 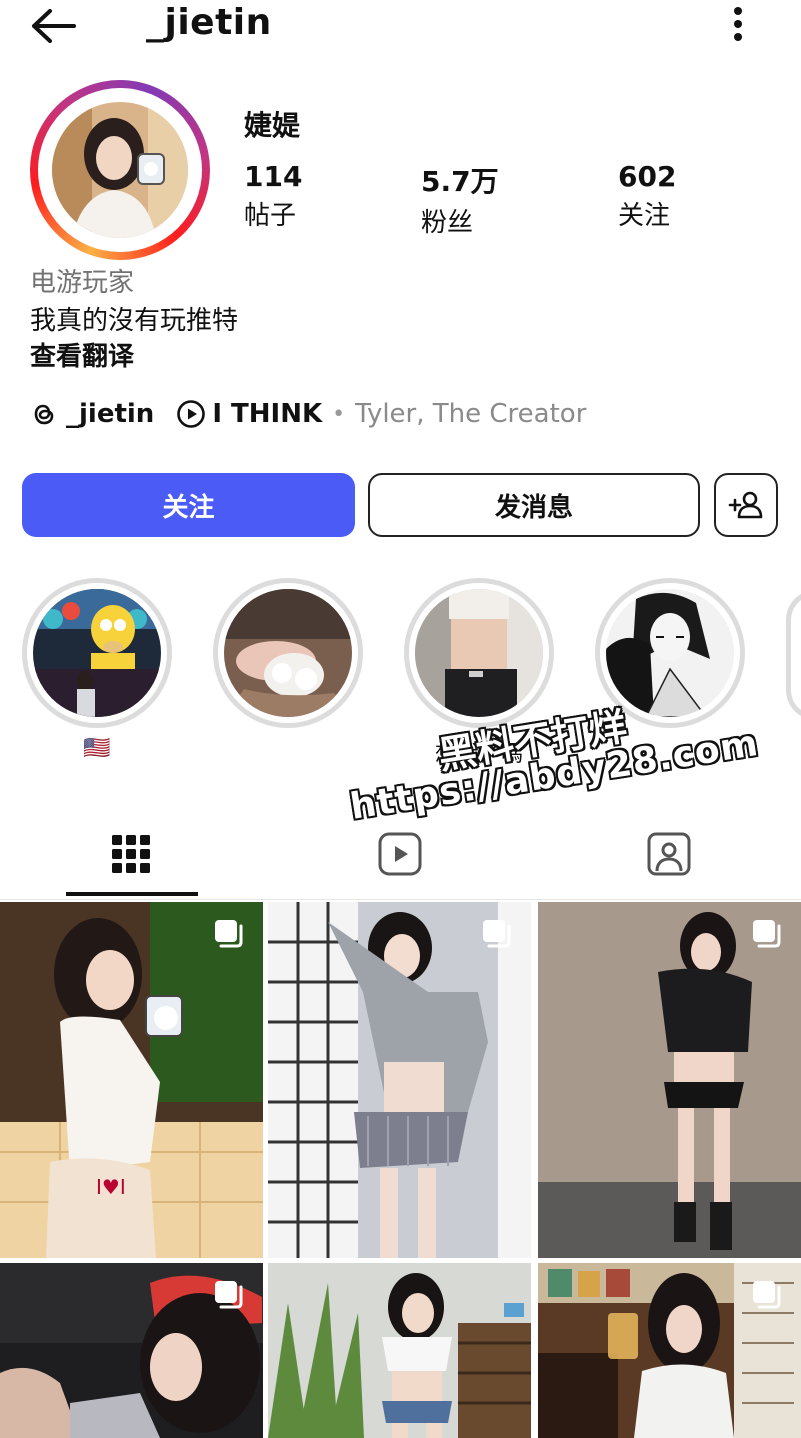 I want to click on followers-stat: 5.7万 粉丝, so click(x=460, y=199).